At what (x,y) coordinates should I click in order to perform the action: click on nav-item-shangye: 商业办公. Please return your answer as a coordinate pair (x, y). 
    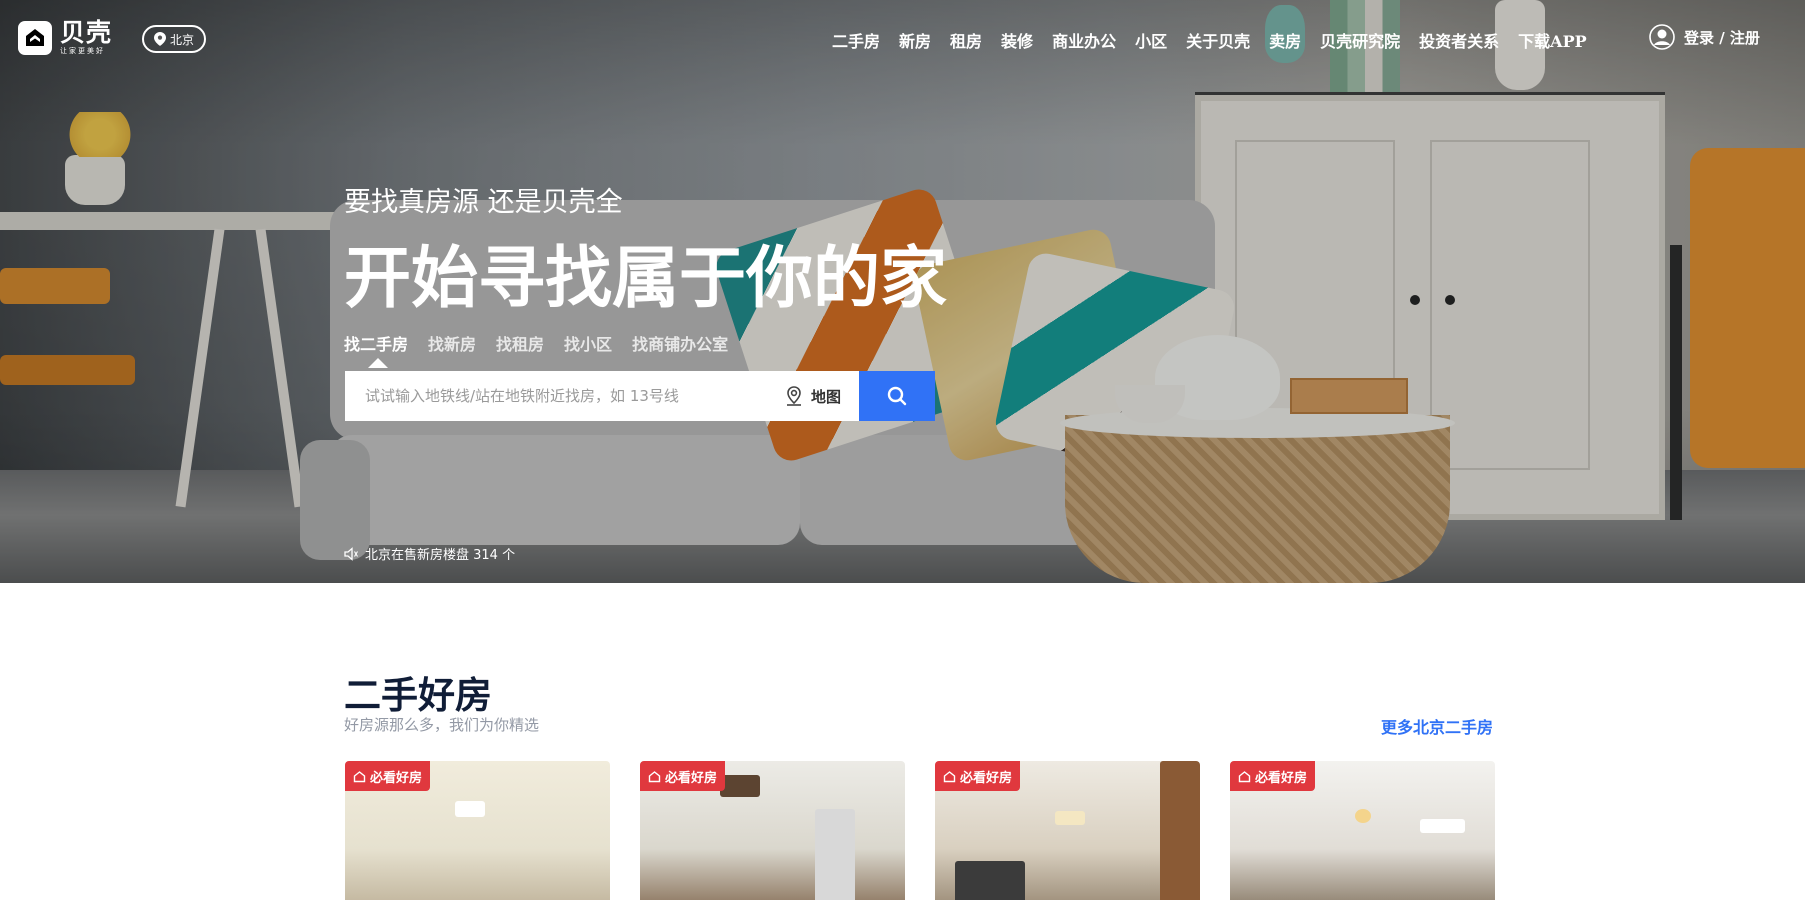
    Looking at the image, I should click on (1084, 40).